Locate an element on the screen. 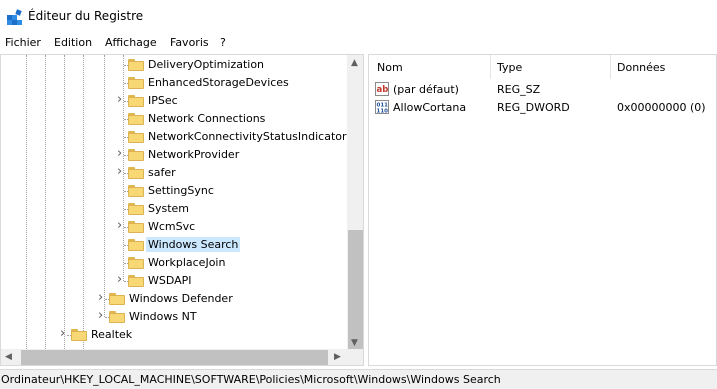 This screenshot has width=717, height=389. tree-node-label: Network Connections is located at coordinates (206, 118).